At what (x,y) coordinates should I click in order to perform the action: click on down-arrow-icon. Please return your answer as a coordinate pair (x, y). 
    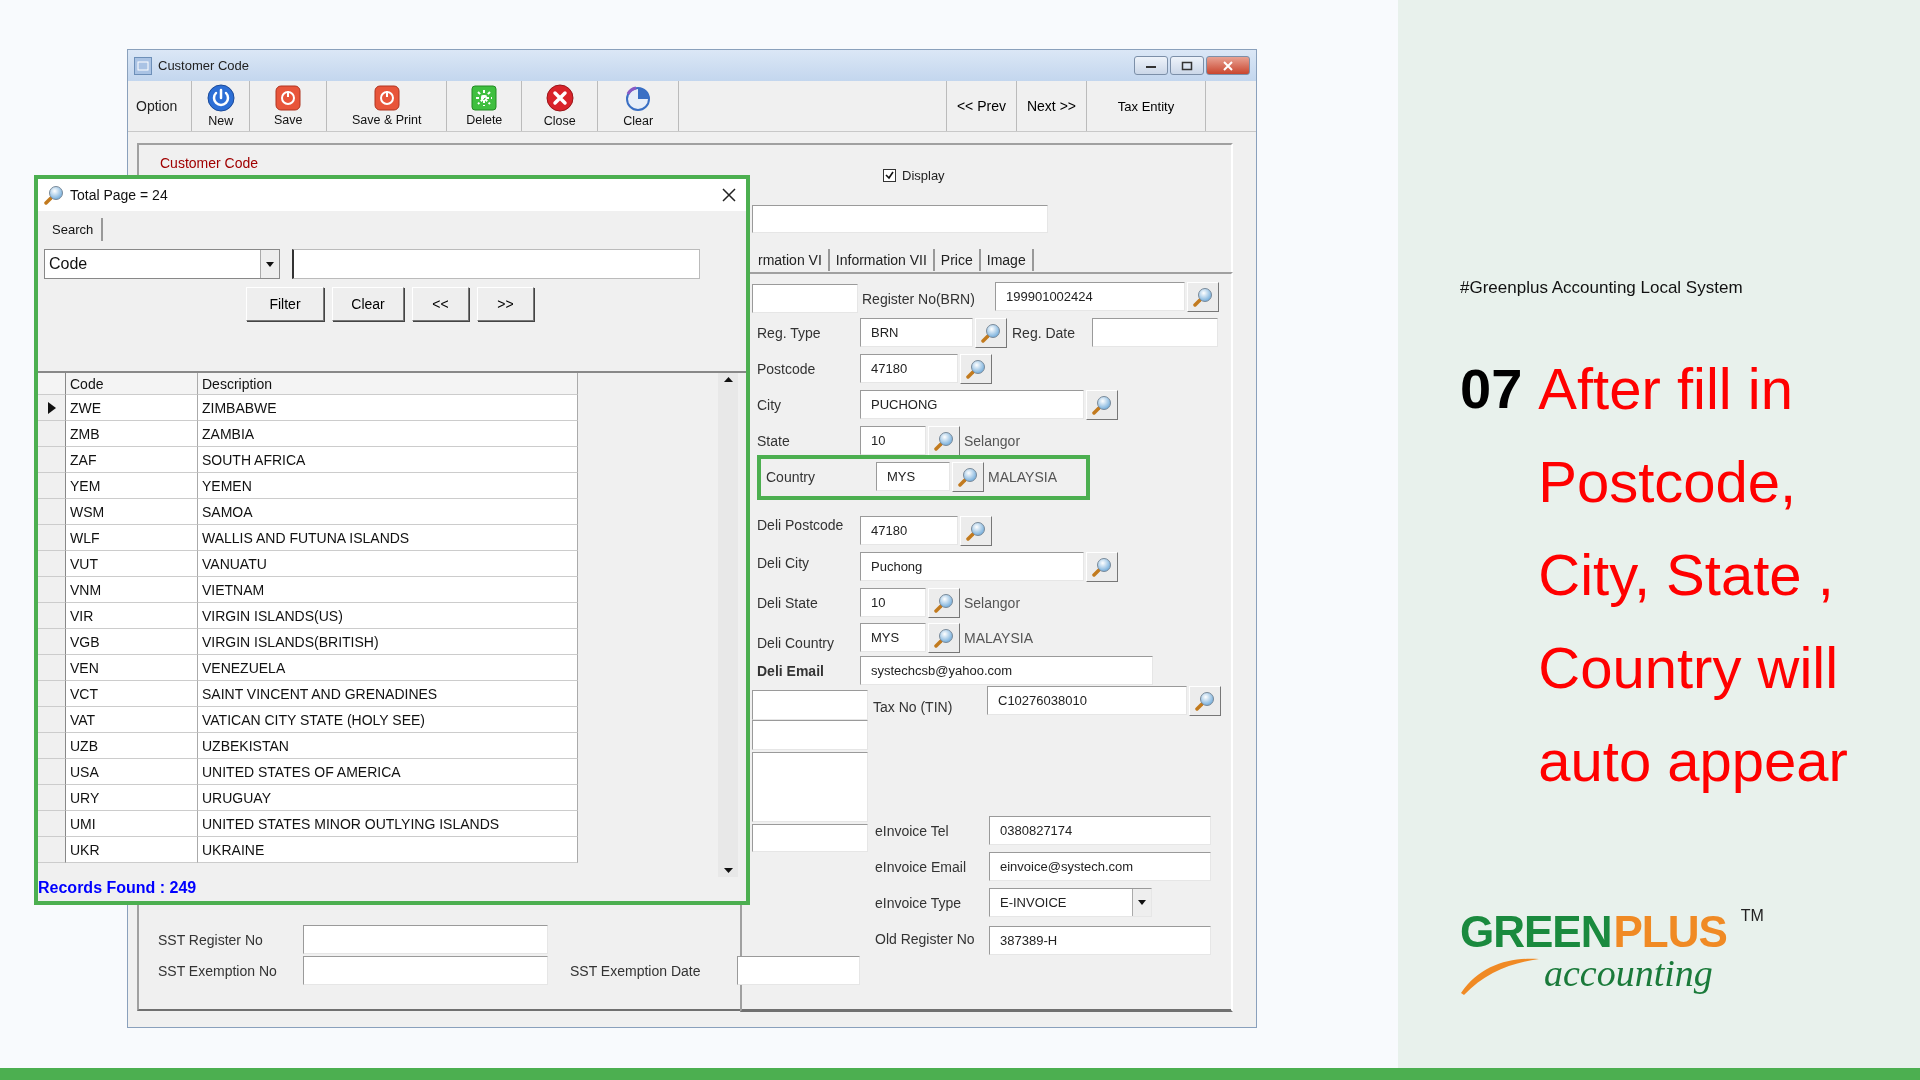
    Looking at the image, I should click on (728, 870).